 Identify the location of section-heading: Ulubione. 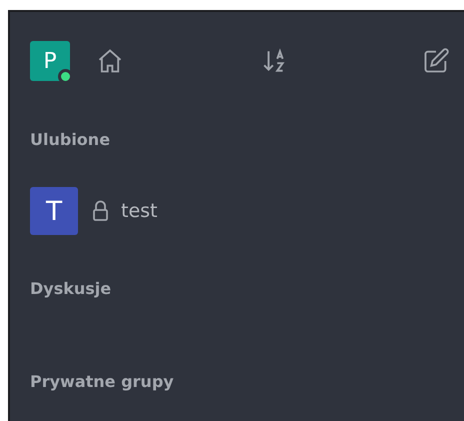
(71, 139).